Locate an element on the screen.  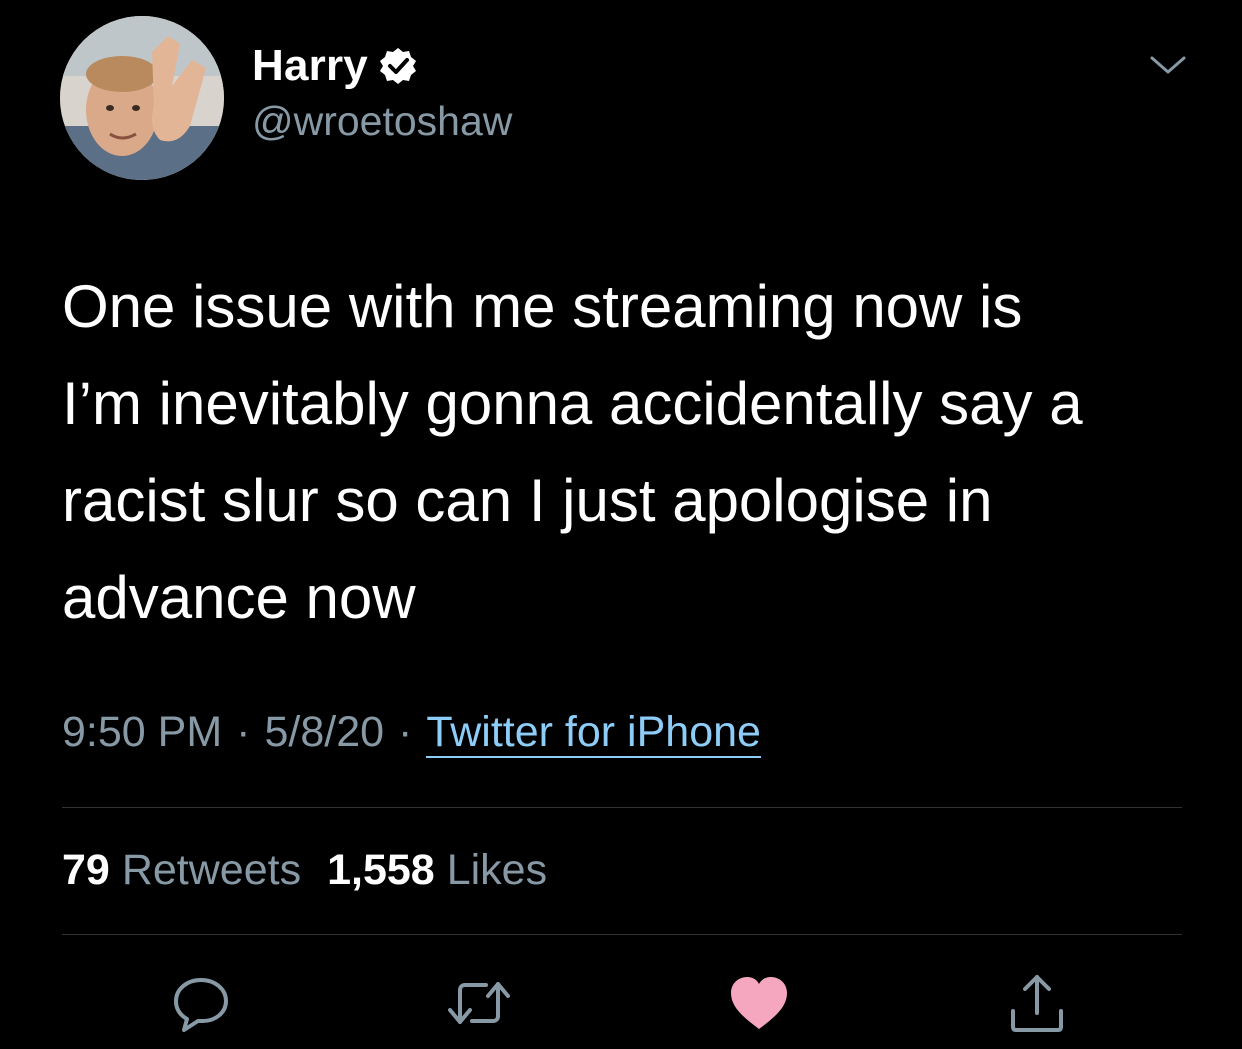
retweets-label: Retweets is located at coordinates (211, 870).